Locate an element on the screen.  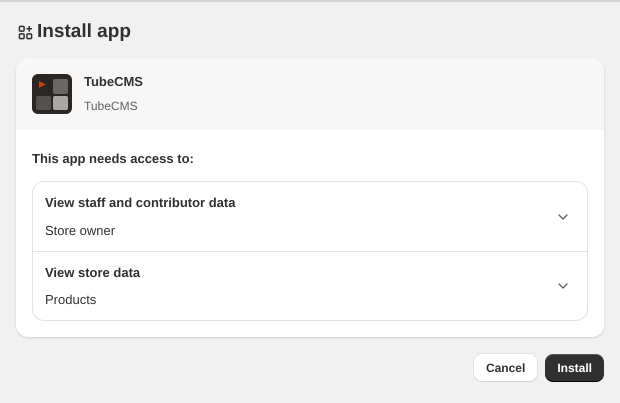
app-logo-icon is located at coordinates (52, 94).